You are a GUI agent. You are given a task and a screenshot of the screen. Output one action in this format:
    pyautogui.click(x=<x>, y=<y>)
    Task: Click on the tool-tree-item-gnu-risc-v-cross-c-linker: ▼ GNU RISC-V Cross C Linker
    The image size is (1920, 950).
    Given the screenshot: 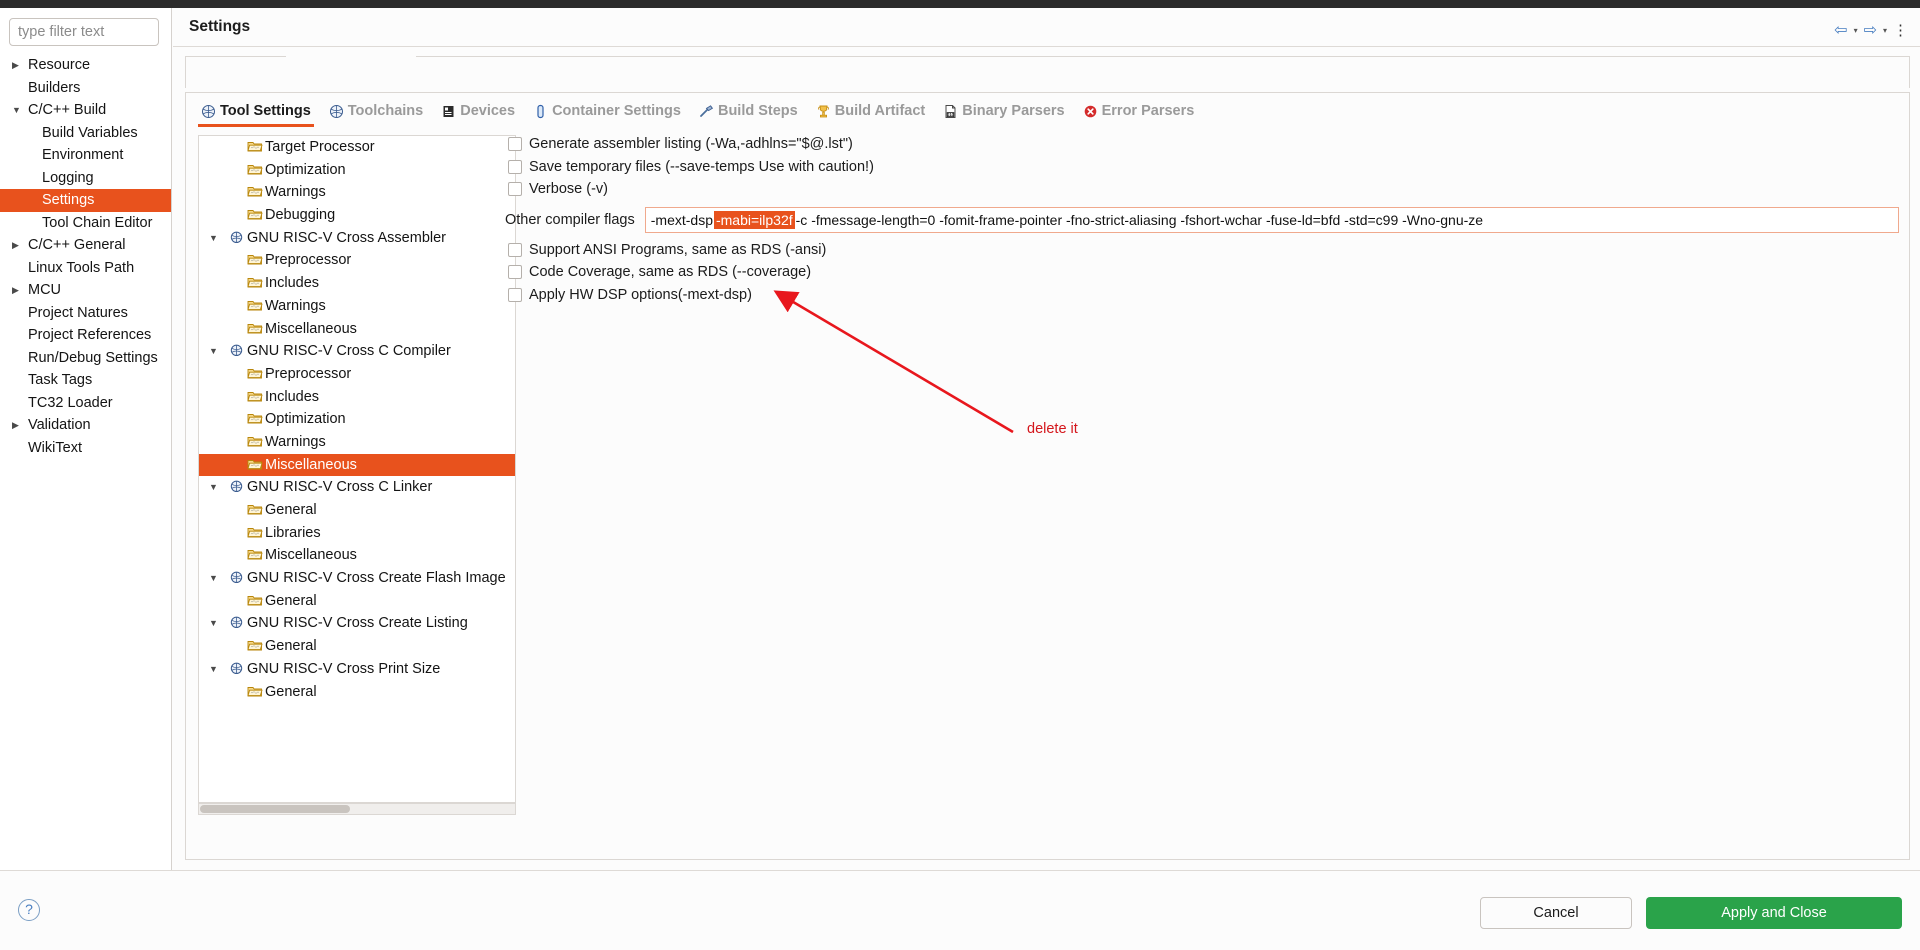 What is the action you would take?
    pyautogui.click(x=357, y=487)
    